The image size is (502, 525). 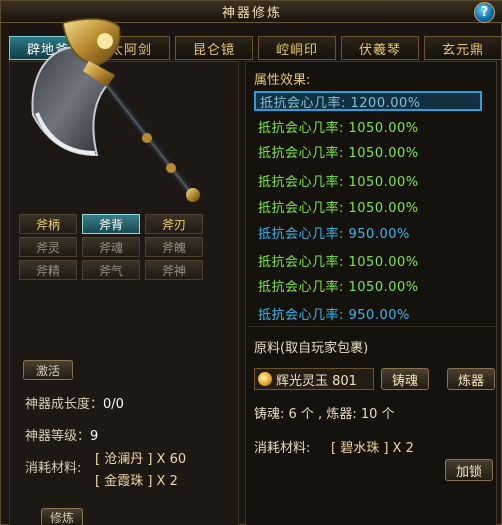 What do you see at coordinates (463, 48) in the screenshot?
I see `tab-xuanyuan-cauldron: 玄元鼎` at bounding box center [463, 48].